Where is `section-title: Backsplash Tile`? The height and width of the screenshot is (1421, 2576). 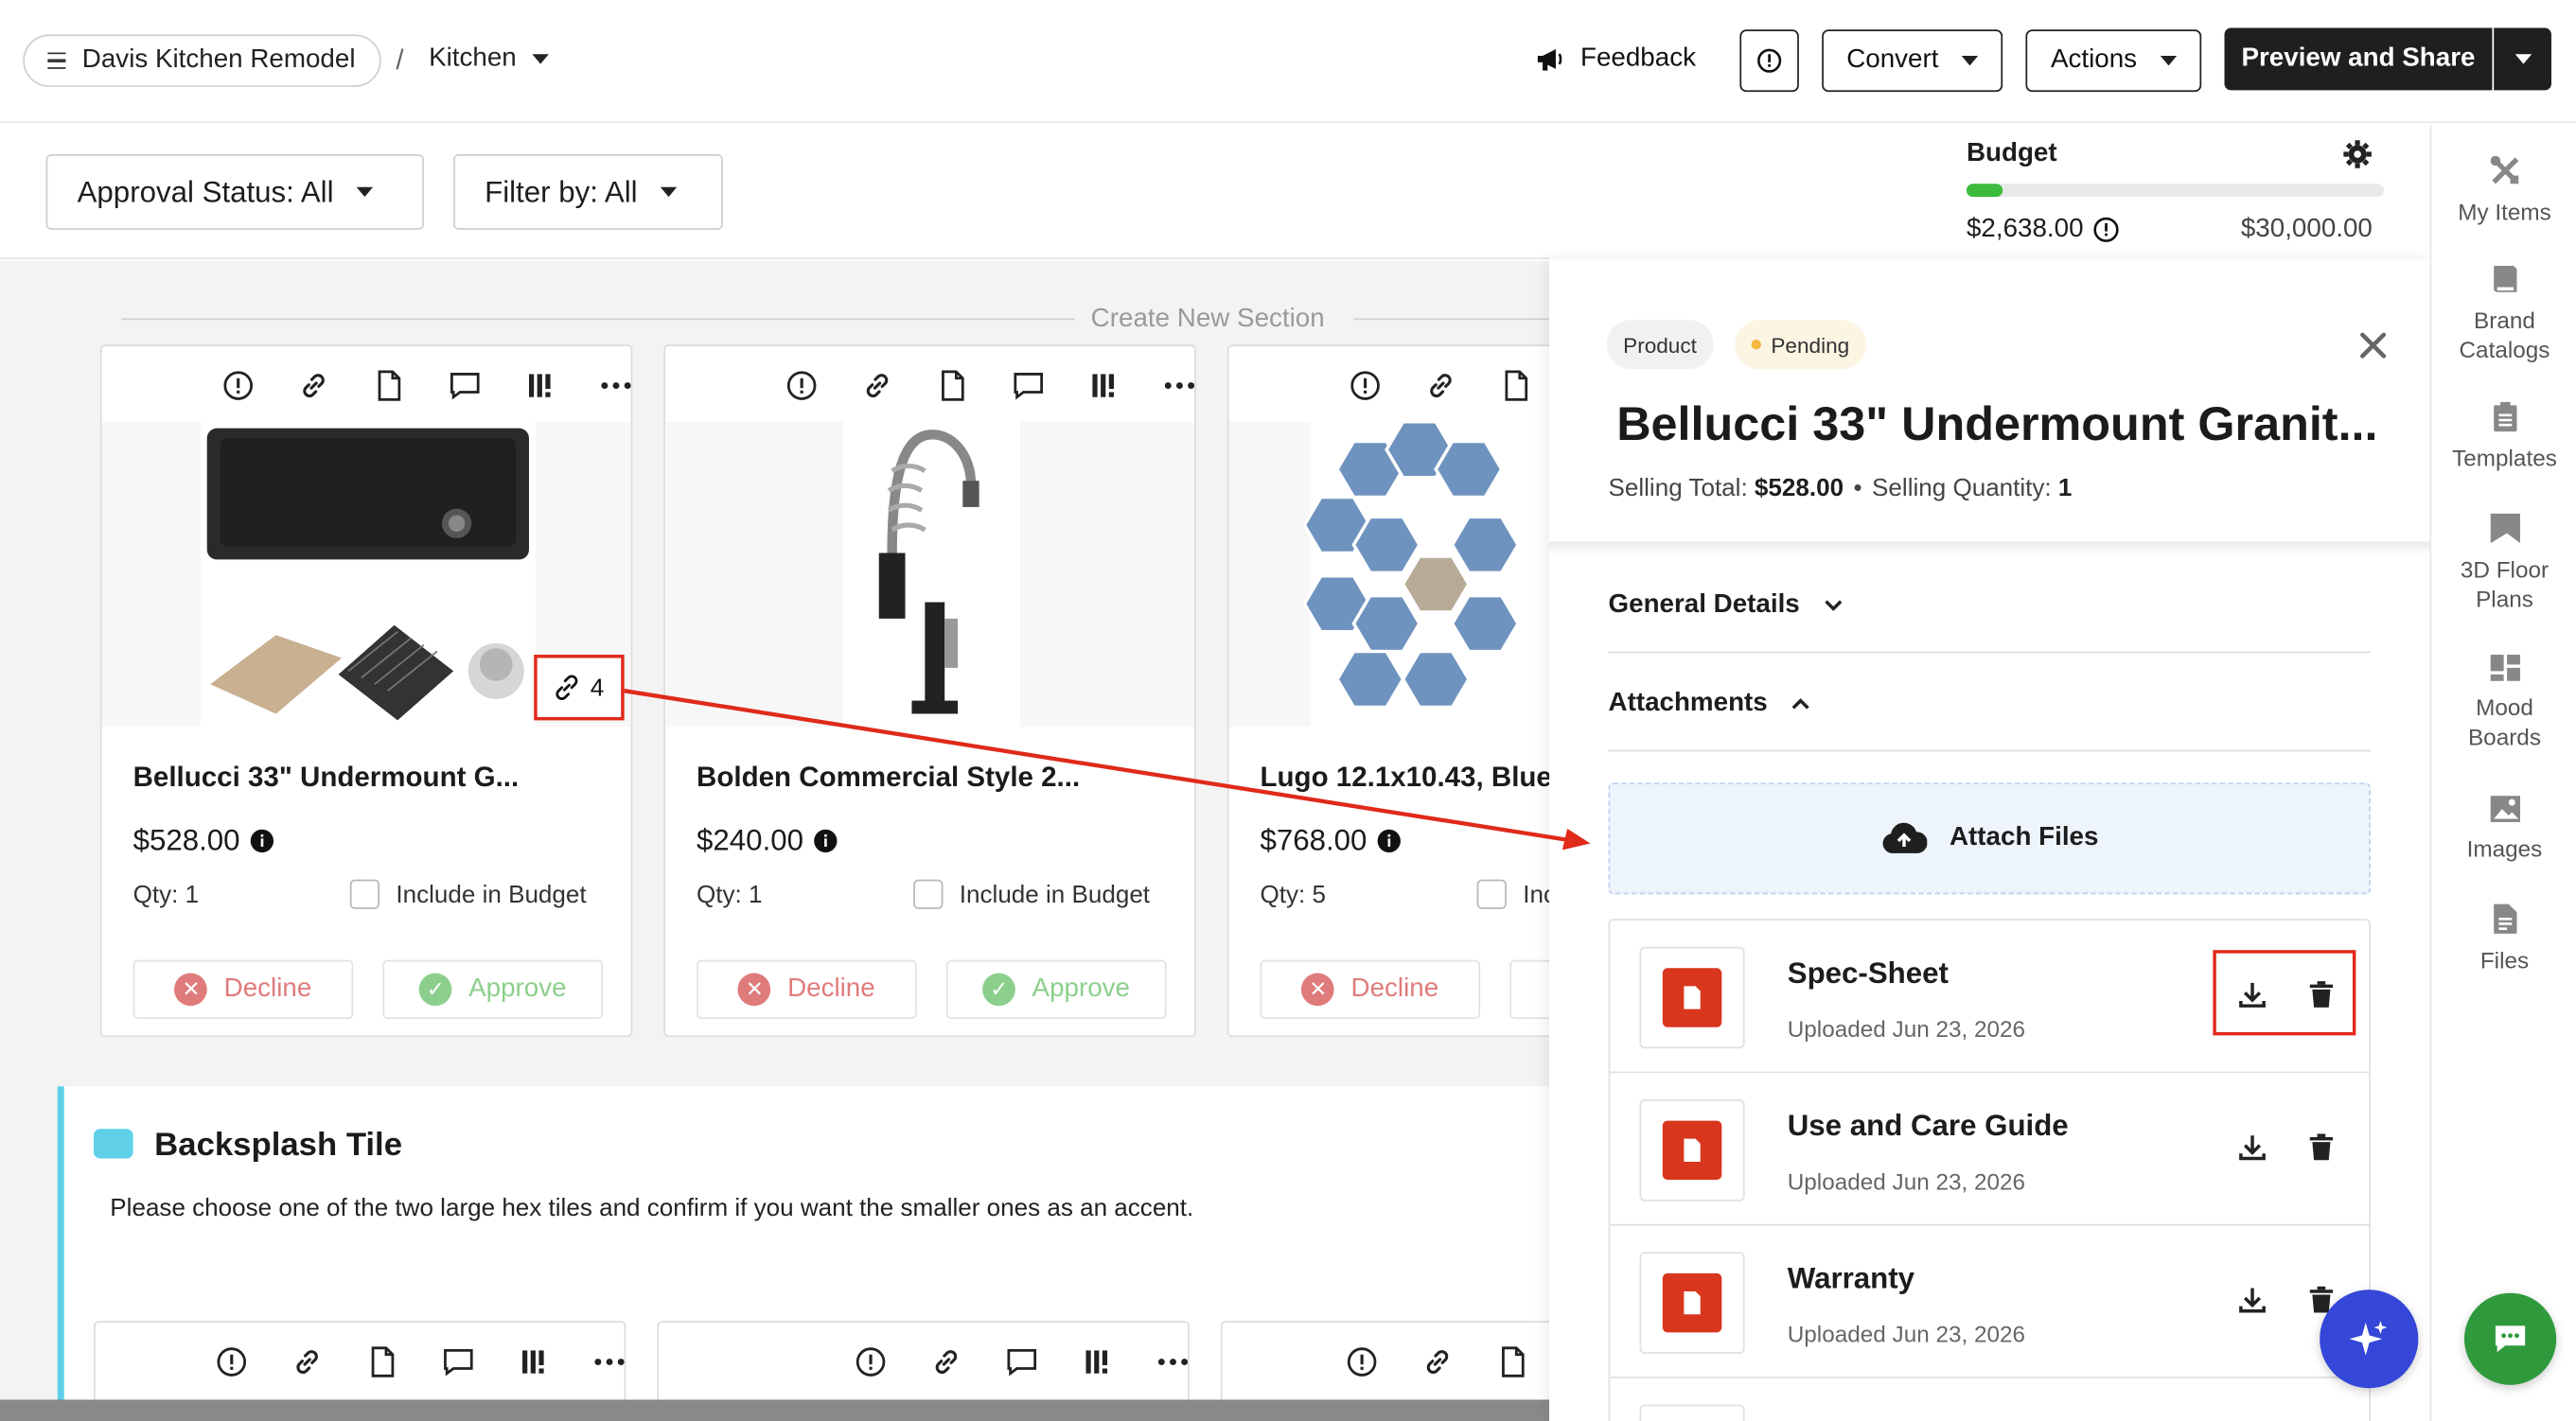 section-title: Backsplash Tile is located at coordinates (278, 1147).